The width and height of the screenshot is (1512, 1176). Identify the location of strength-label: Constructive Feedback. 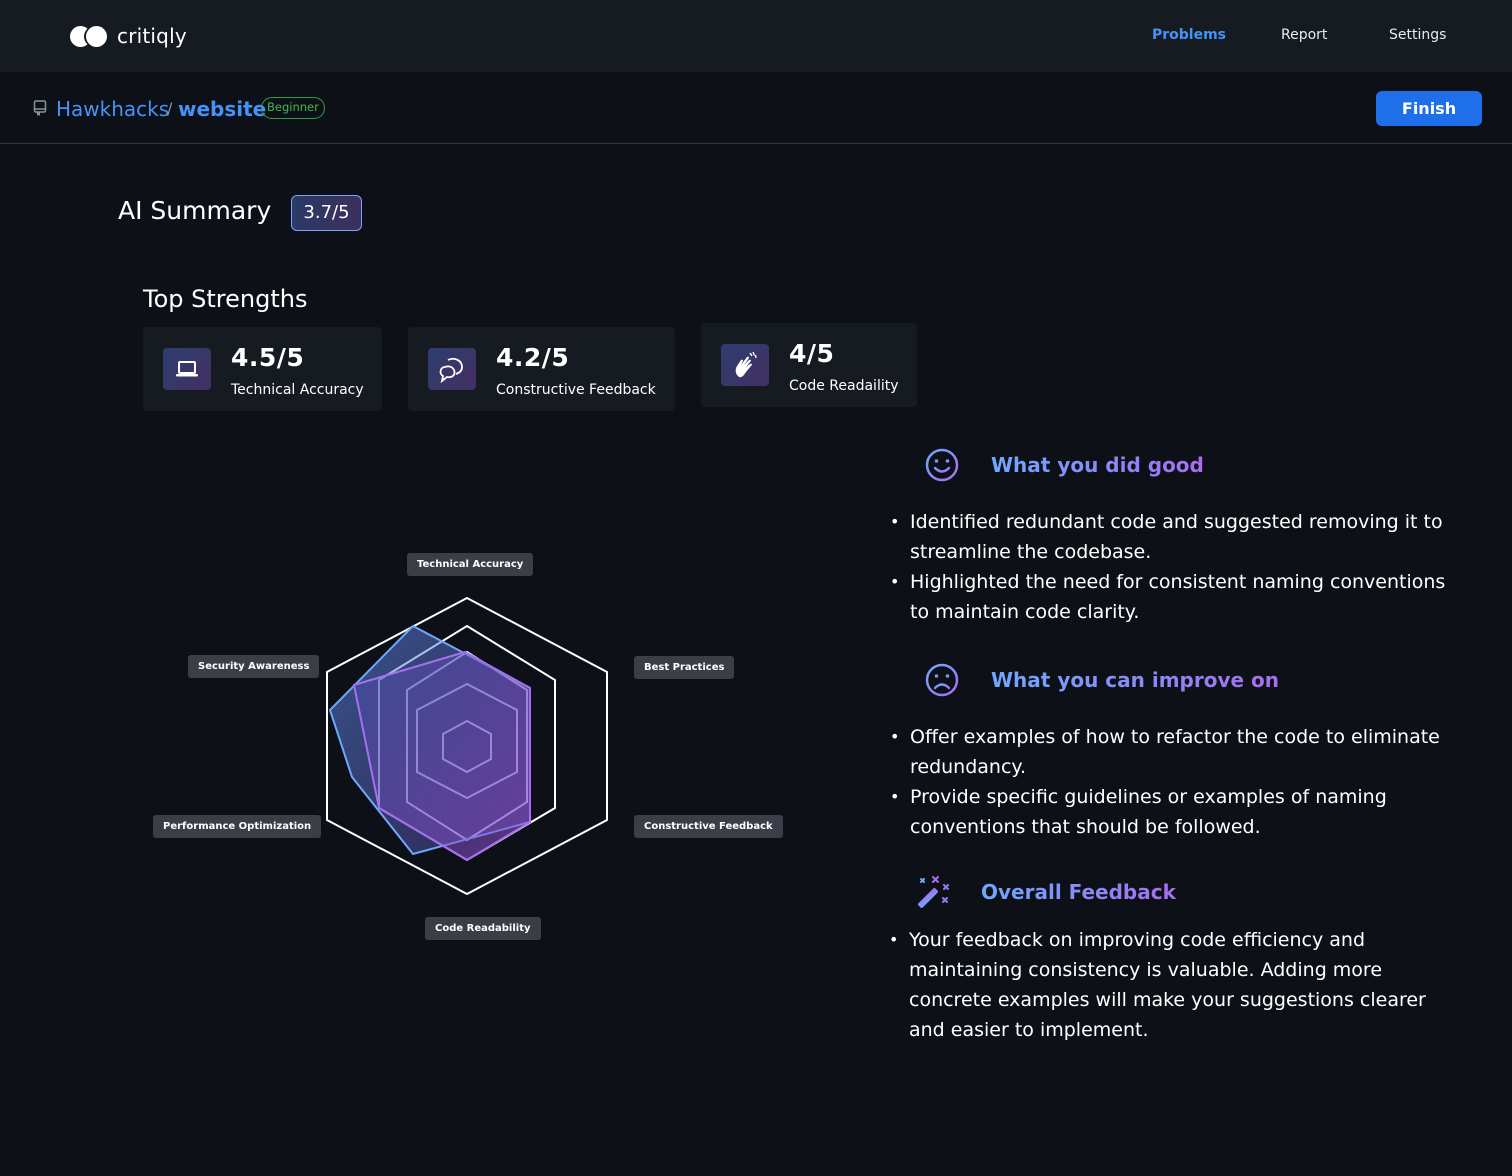
(576, 390).